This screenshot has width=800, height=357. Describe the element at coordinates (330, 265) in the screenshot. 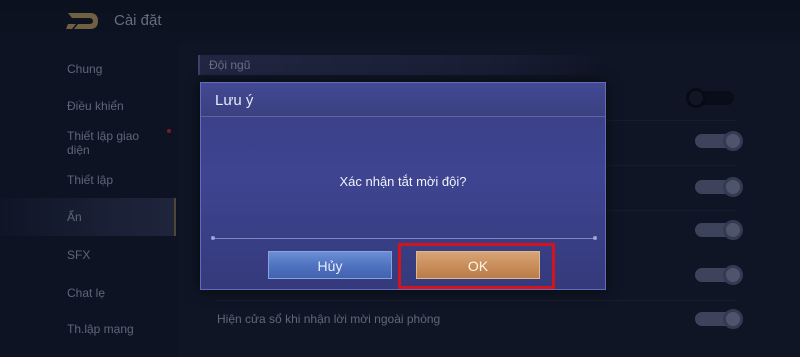

I see `cancel-button: Hủy` at that location.